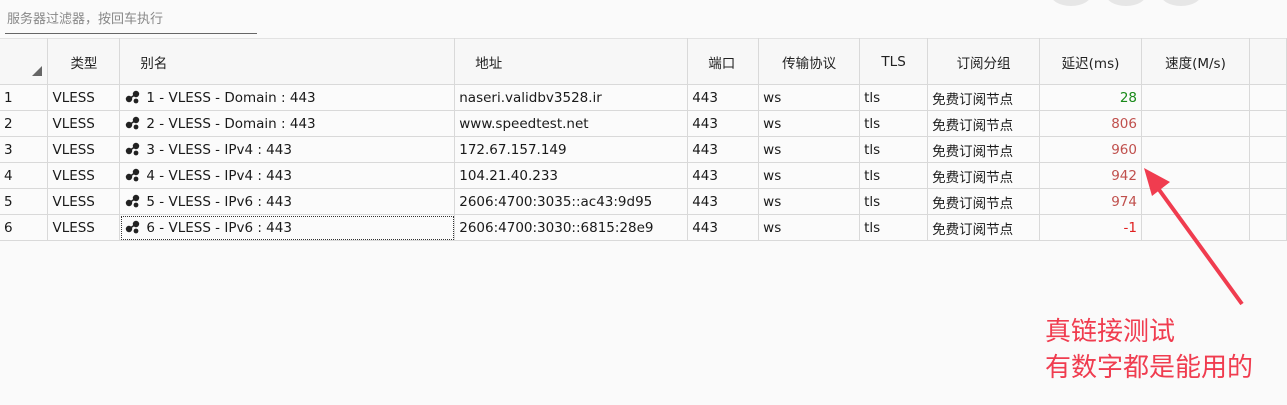 Image resolution: width=1287 pixels, height=405 pixels. Describe the element at coordinates (1090, 149) in the screenshot. I see `cell-delay: 960` at that location.